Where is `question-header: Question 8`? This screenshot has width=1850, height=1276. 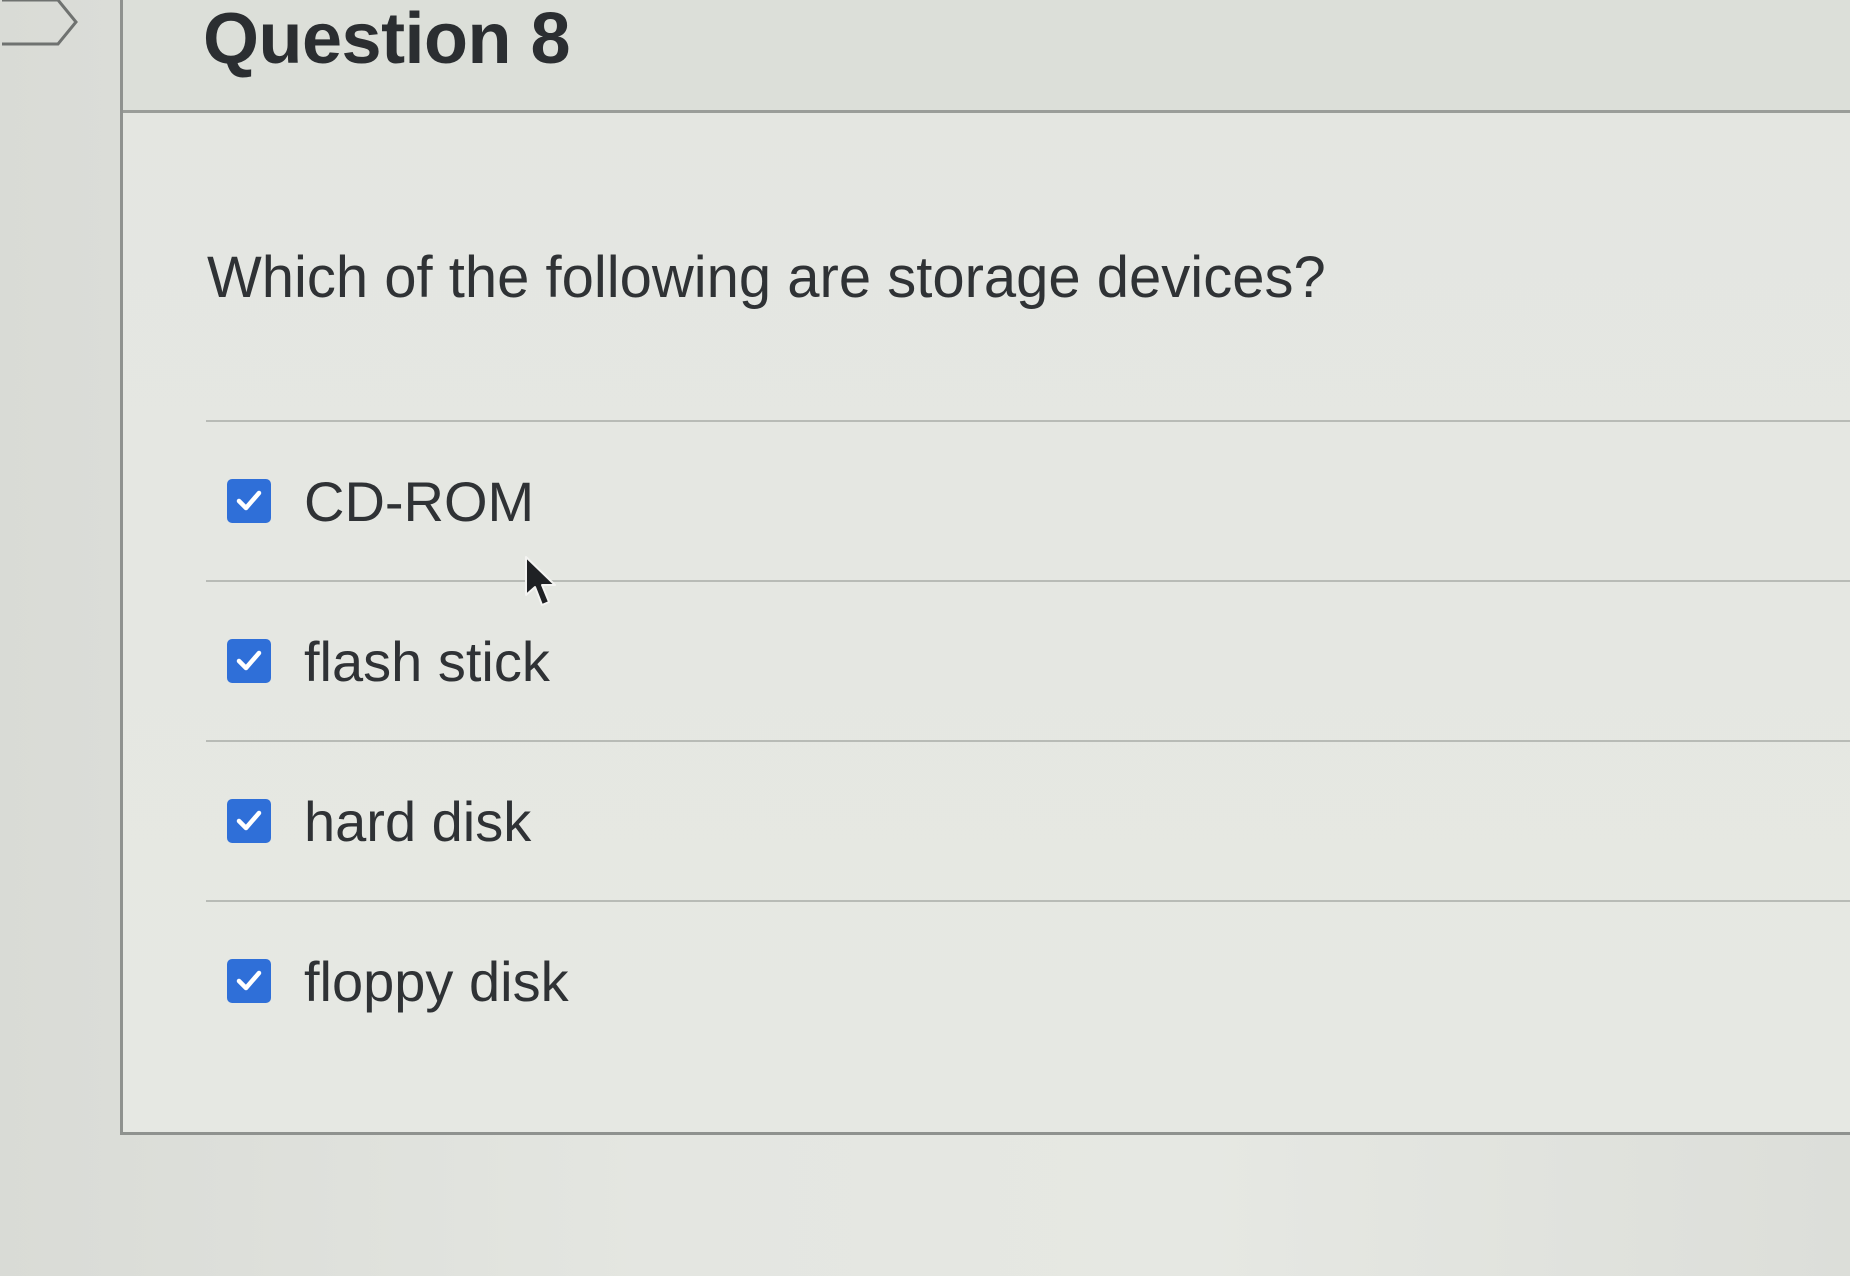
question-header: Question 8 is located at coordinates (986, 56).